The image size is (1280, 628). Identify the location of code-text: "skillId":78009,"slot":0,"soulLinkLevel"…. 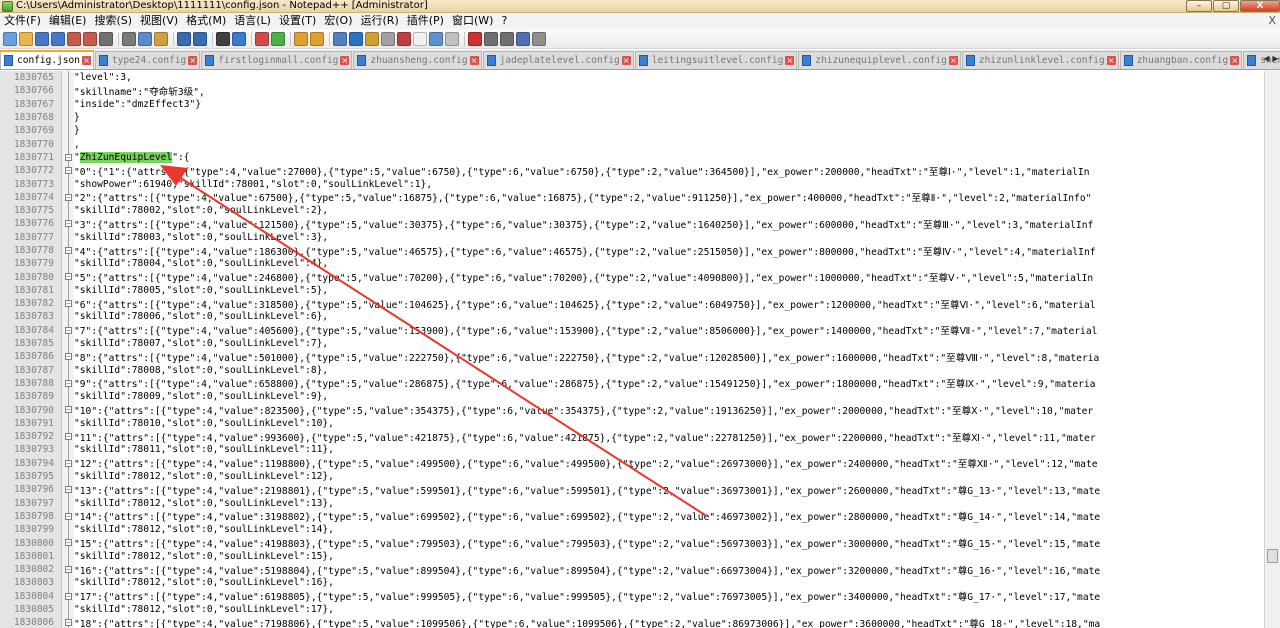
(669, 396).